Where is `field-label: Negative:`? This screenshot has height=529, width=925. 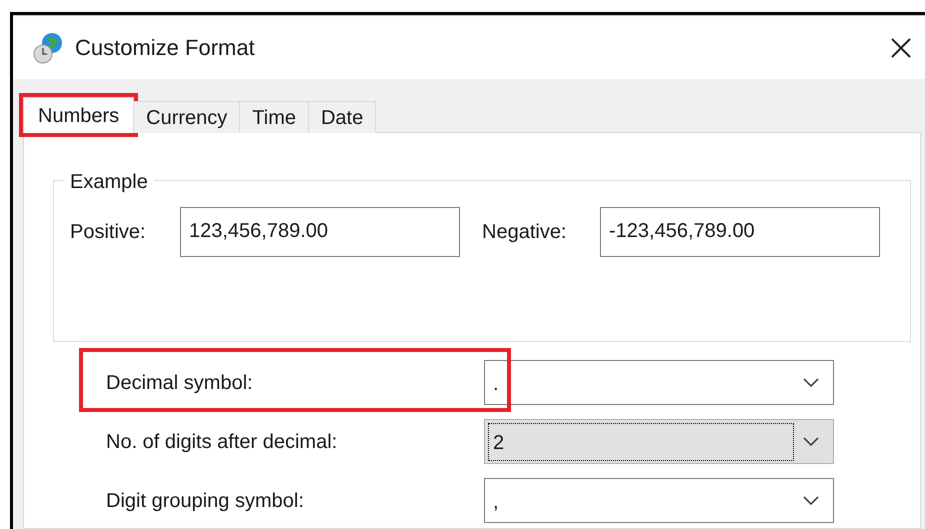 field-label: Negative: is located at coordinates (525, 232).